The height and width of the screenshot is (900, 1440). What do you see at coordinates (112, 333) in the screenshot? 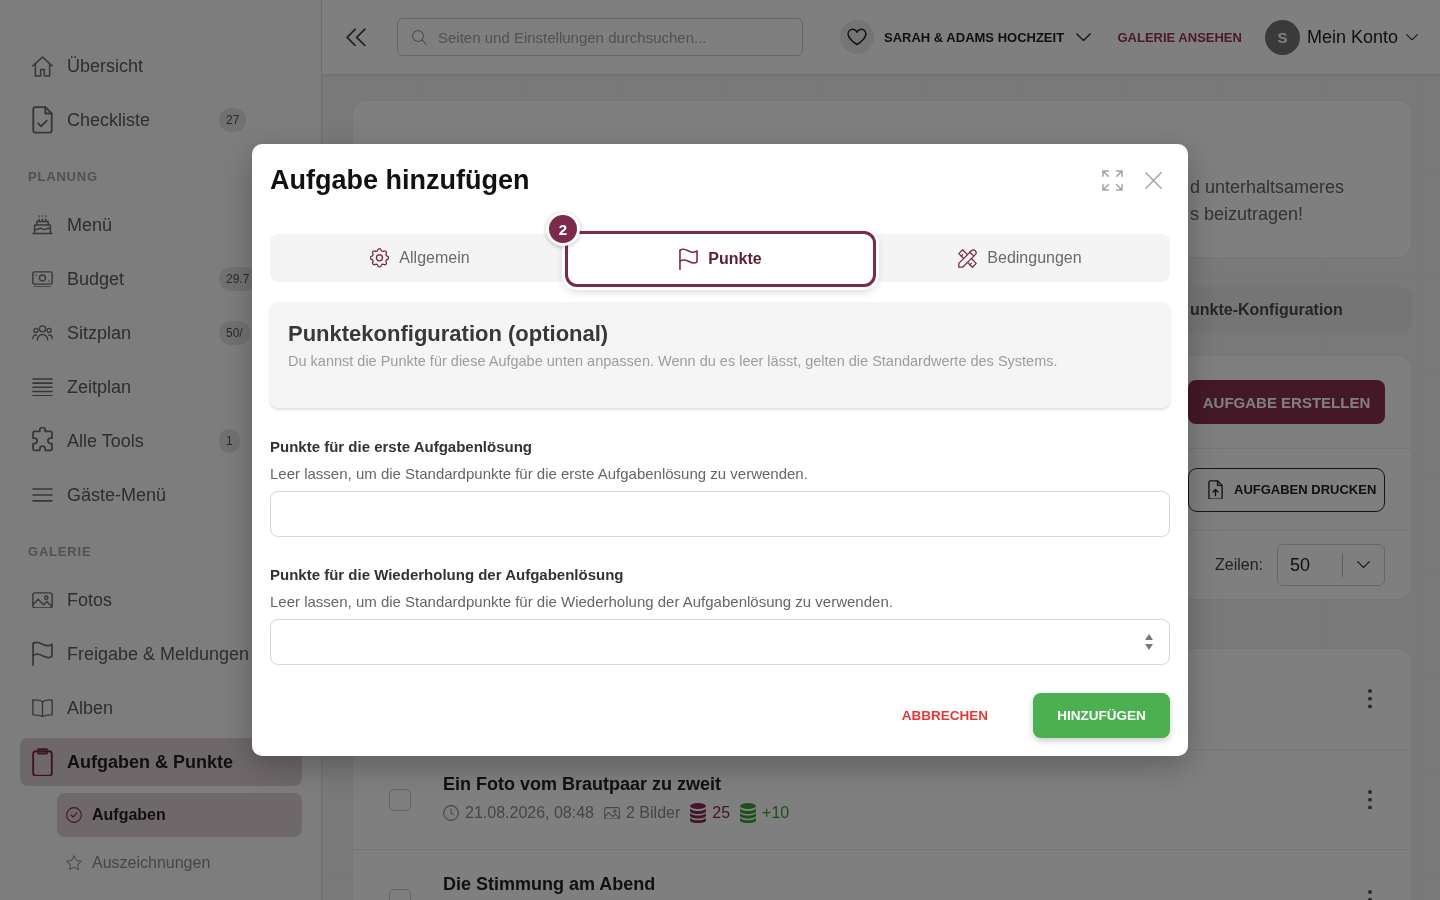
I see `sidebar-item: Sitzplan` at bounding box center [112, 333].